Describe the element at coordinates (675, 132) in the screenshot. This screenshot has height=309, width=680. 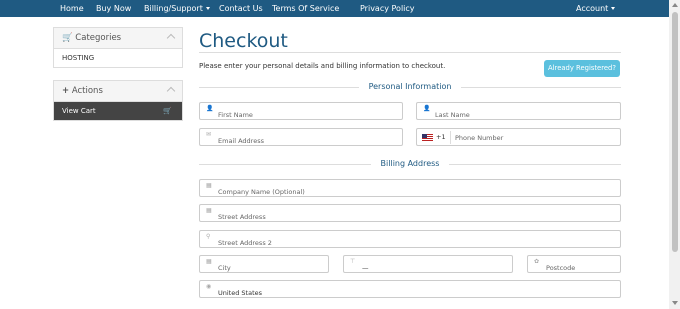
I see `scroll-thumb` at that location.